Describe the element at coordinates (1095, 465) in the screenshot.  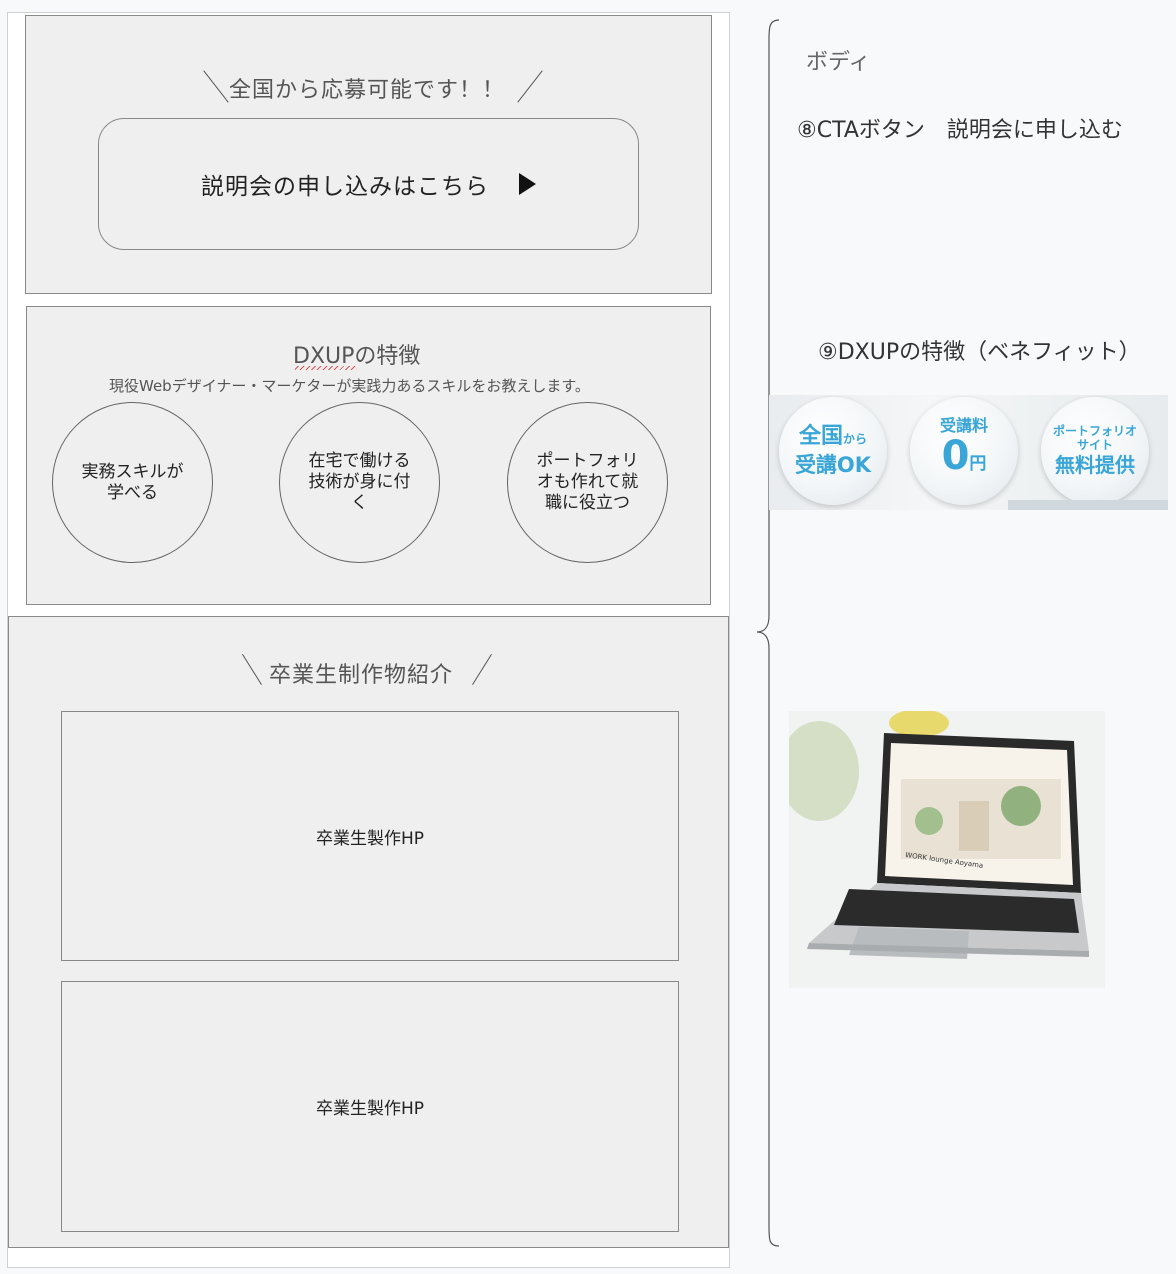
I see `badge-text: 無料提供` at that location.